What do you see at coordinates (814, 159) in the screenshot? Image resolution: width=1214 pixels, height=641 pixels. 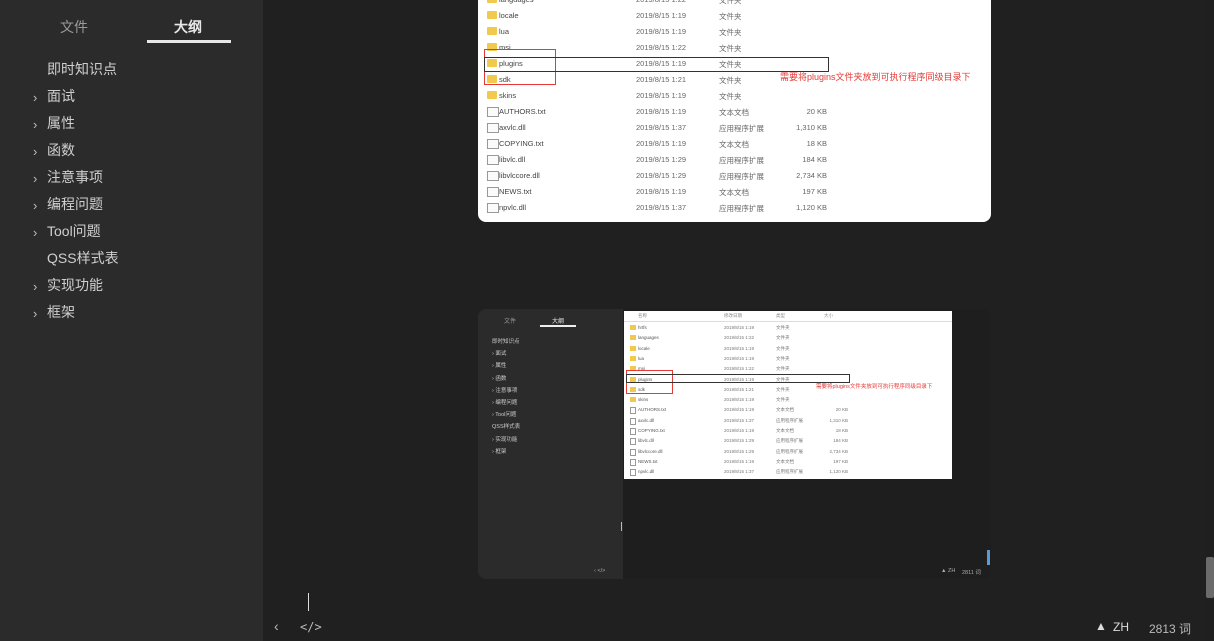 I see `file-size: 184 KB` at bounding box center [814, 159].